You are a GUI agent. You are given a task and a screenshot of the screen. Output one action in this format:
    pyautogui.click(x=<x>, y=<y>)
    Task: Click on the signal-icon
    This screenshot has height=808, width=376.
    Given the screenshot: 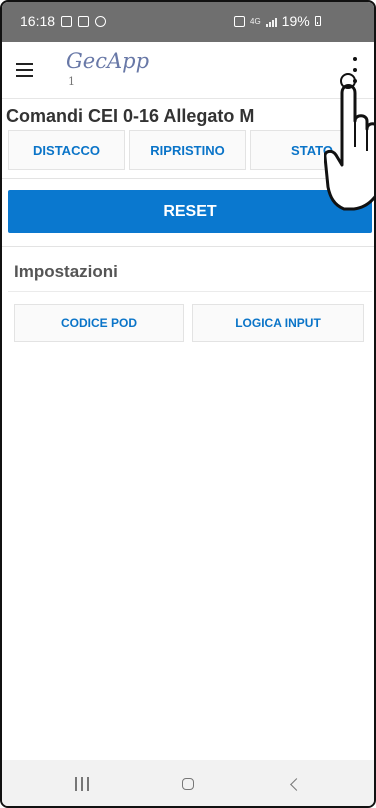 What is the action you would take?
    pyautogui.click(x=271, y=21)
    